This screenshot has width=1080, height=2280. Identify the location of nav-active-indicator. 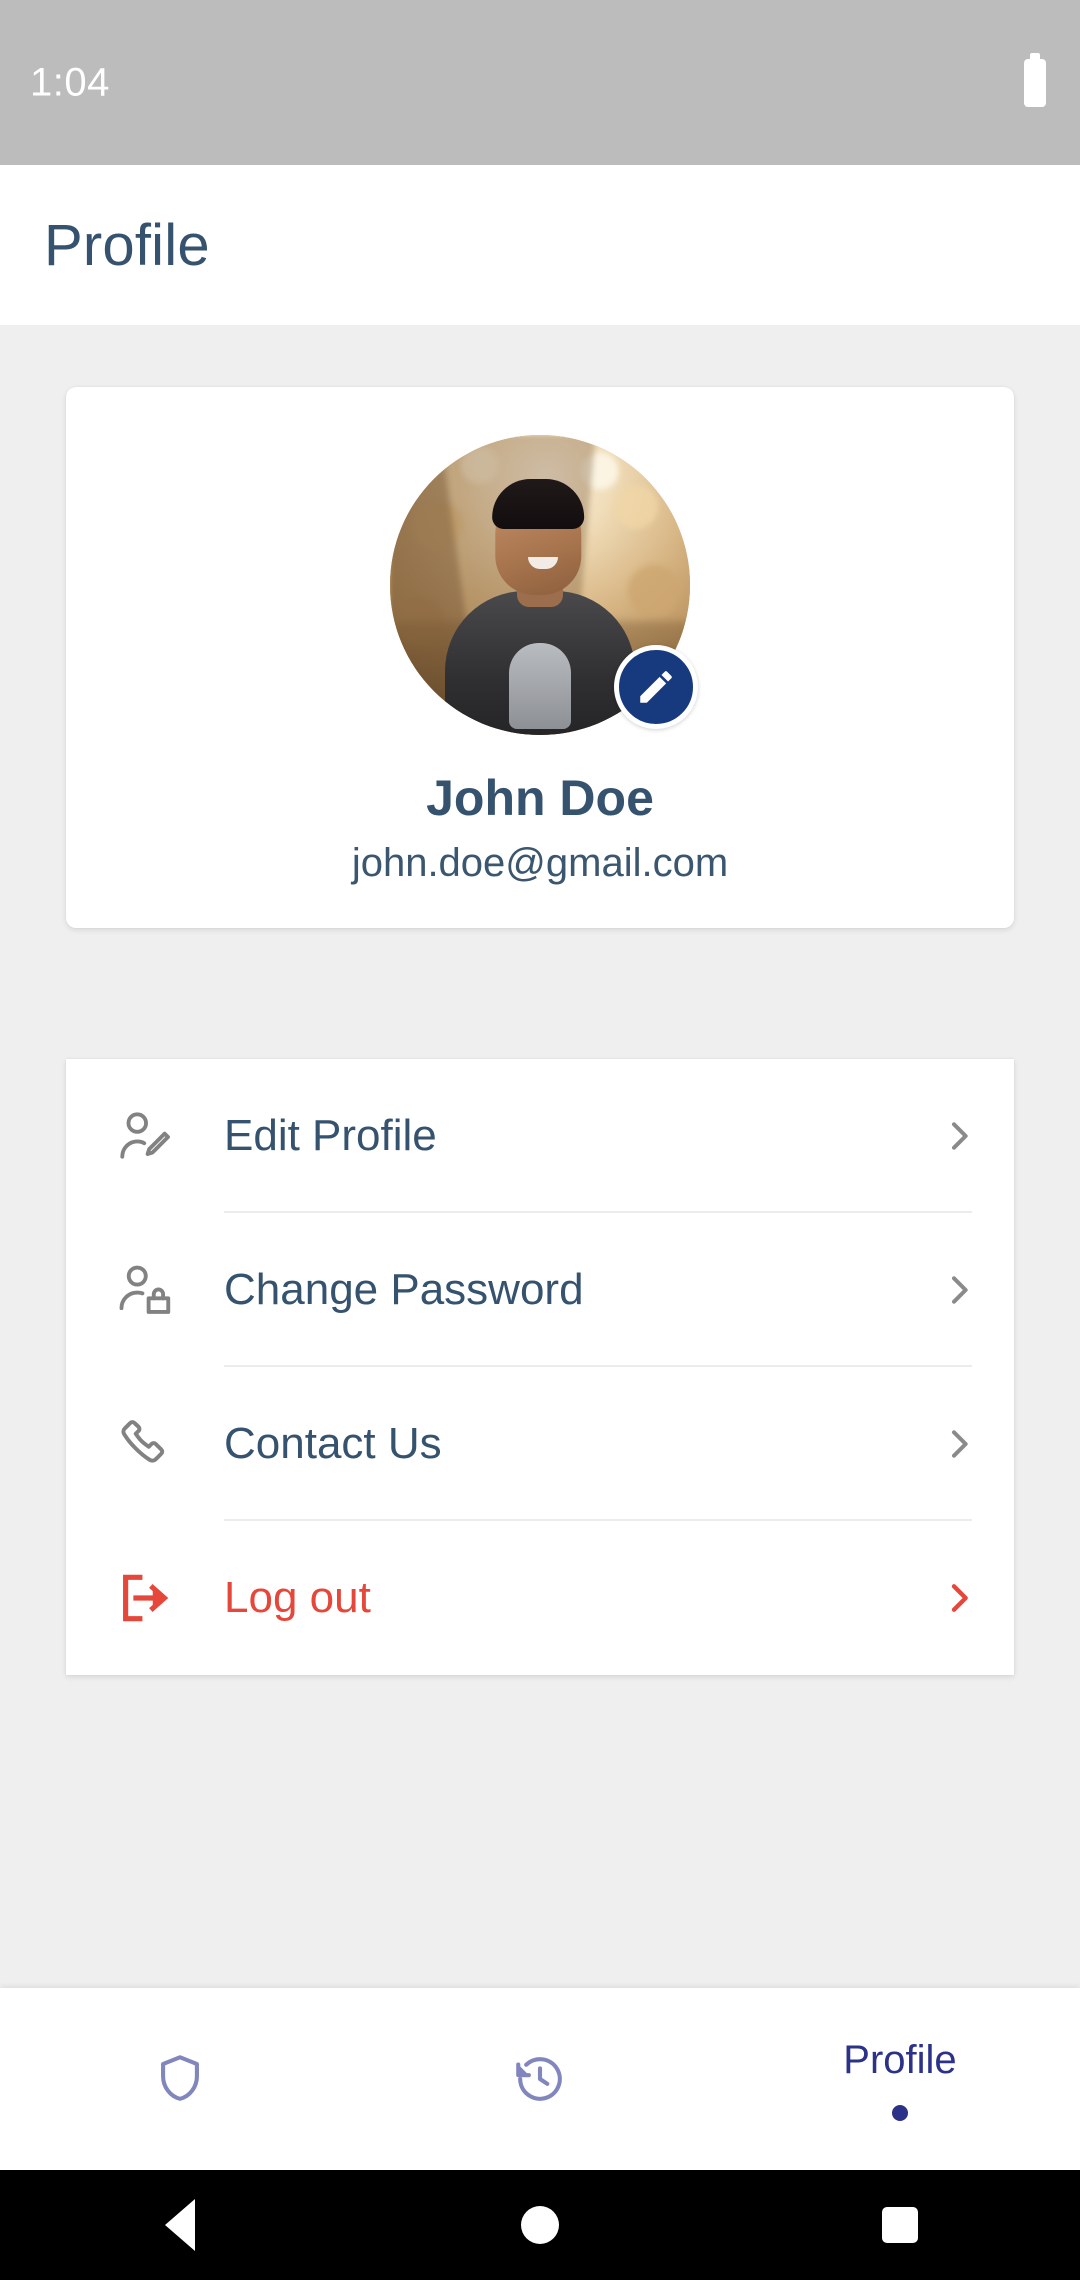
(900, 2112).